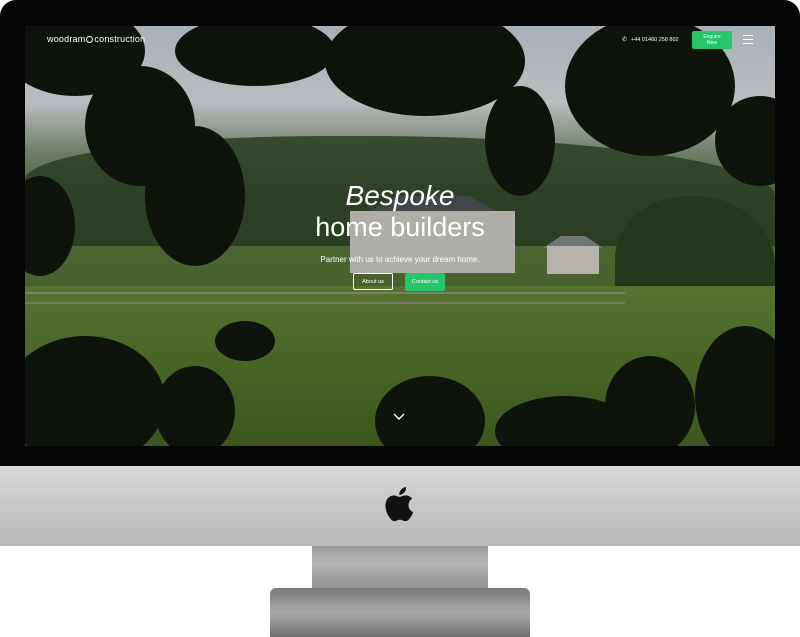  I want to click on logo-prefix: woodram, so click(66, 39).